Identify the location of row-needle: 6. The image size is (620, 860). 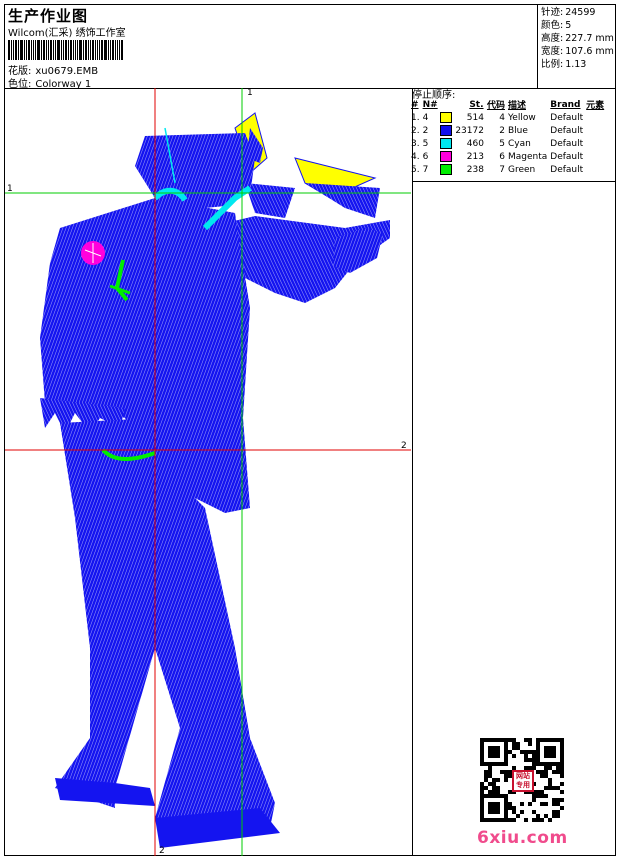
(439, 156).